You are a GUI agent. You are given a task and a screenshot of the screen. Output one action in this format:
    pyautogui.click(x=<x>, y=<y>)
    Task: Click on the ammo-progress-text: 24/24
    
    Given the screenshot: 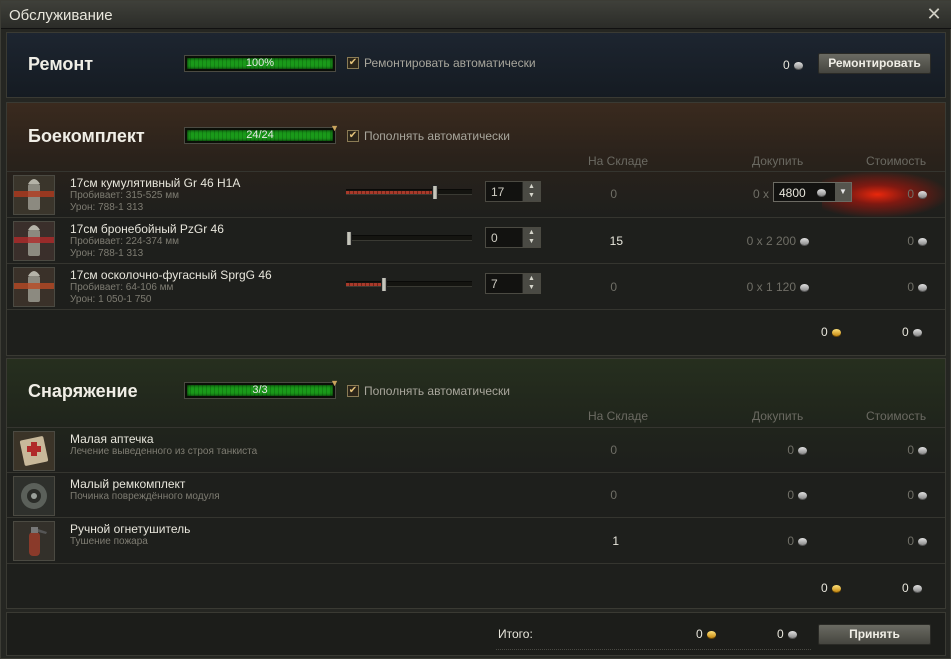 What is the action you would take?
    pyautogui.click(x=260, y=135)
    